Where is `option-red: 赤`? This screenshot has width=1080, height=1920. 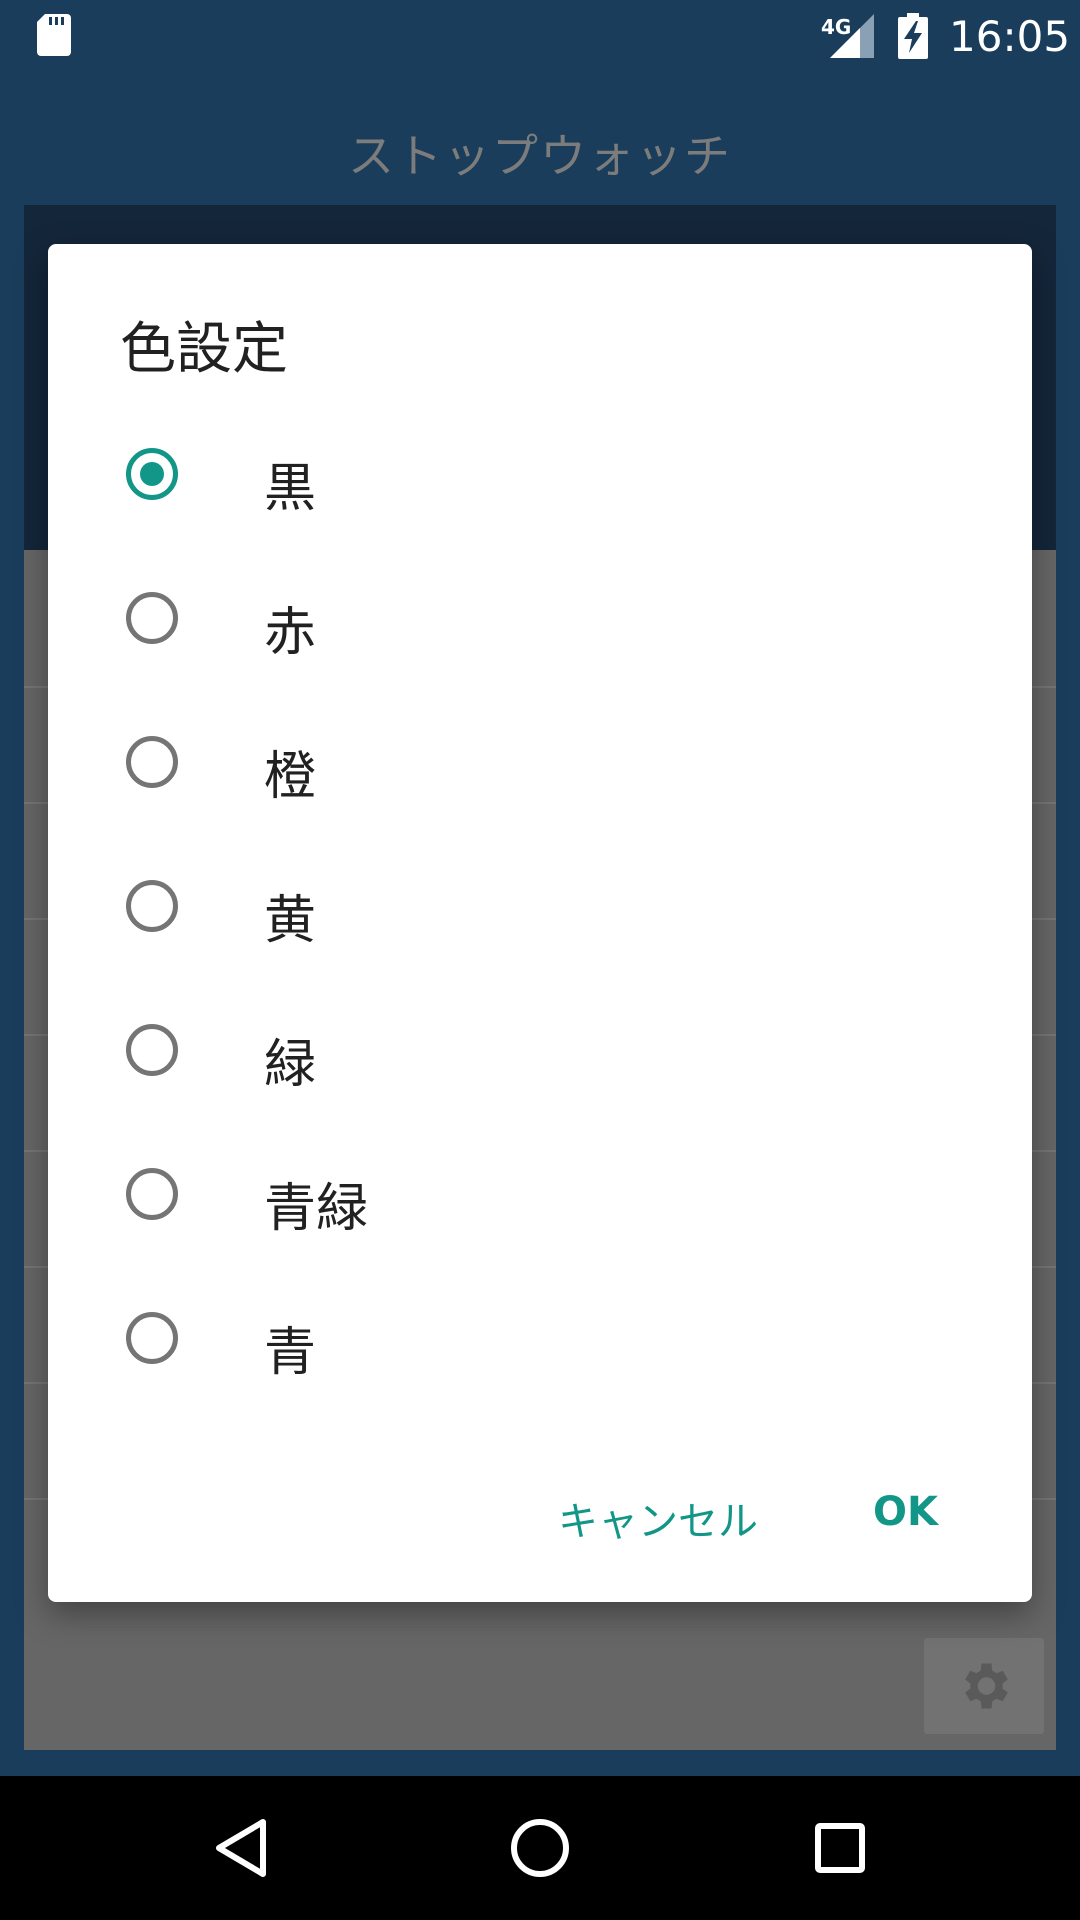 option-red: 赤 is located at coordinates (540, 622).